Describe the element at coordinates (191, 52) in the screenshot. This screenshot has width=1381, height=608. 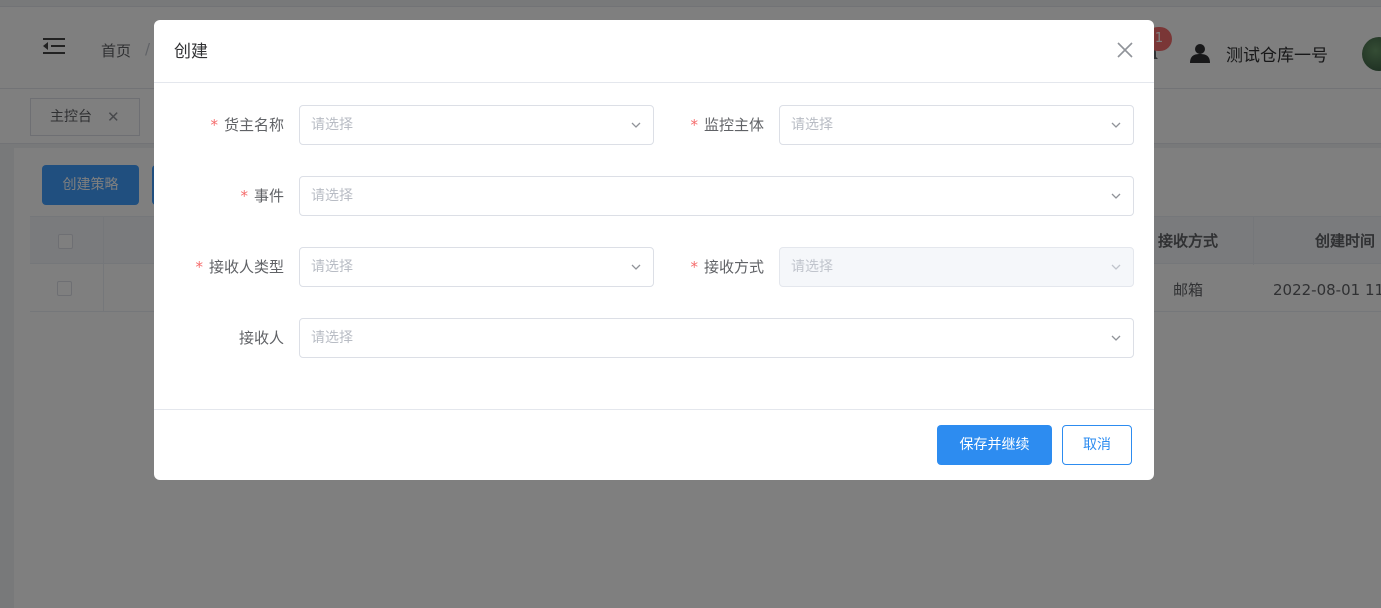
I see `dialog-title: 创建` at that location.